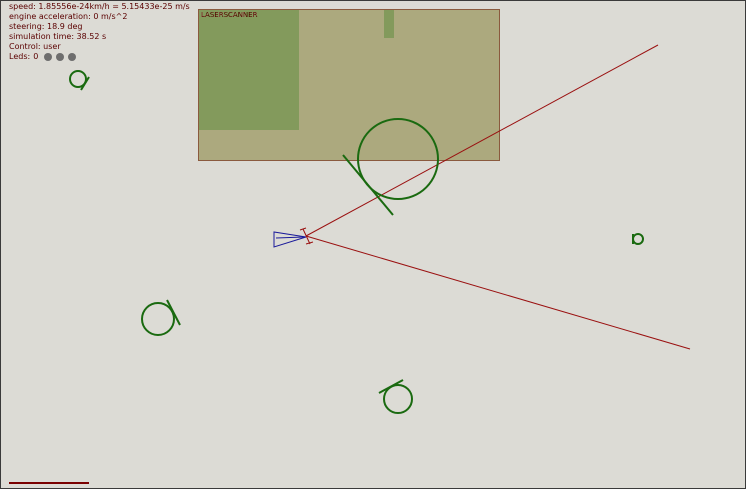 The height and width of the screenshot is (489, 746). What do you see at coordinates (498, 292) in the screenshot?
I see `laser-ray-icon` at bounding box center [498, 292].